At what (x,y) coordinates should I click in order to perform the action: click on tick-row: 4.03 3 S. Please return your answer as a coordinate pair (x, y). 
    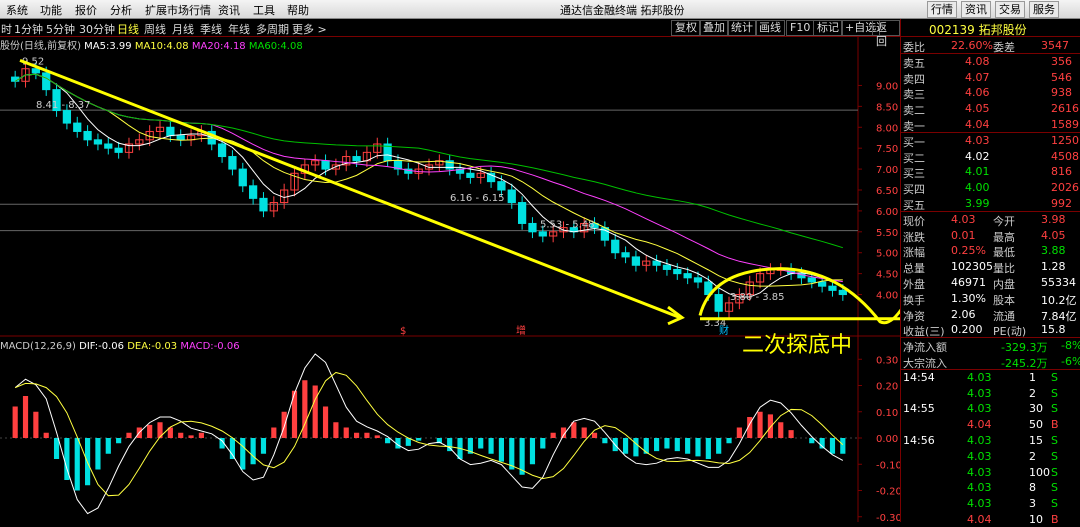
    Looking at the image, I should click on (990, 503).